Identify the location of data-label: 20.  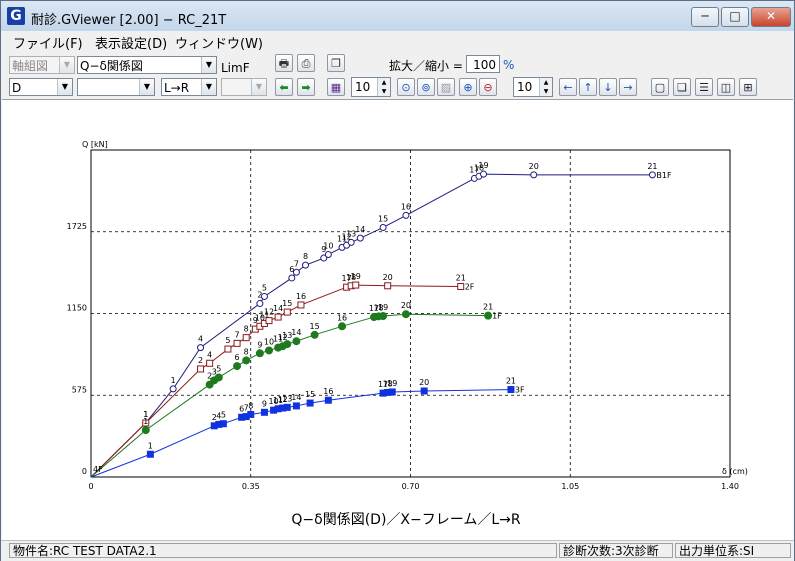
(388, 277).